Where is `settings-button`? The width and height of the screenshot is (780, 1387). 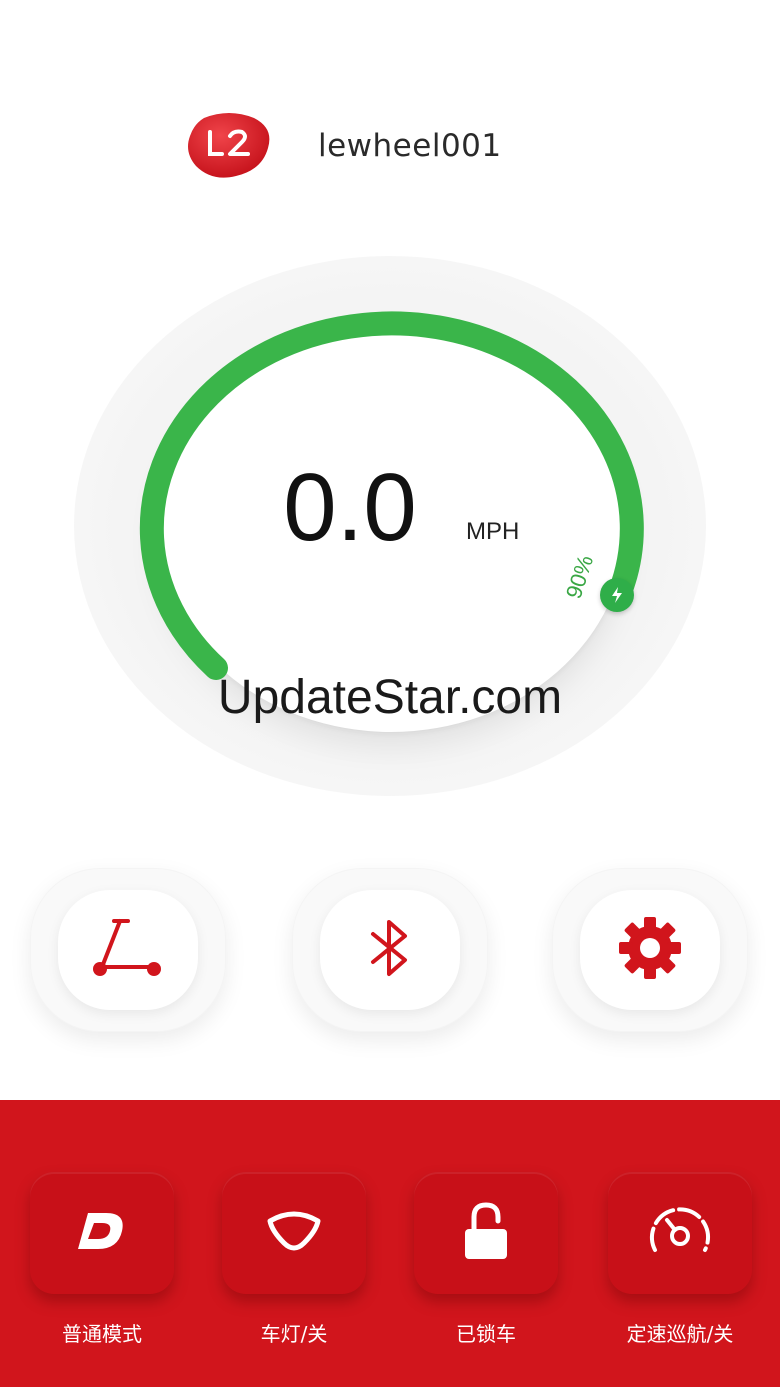
settings-button is located at coordinates (650, 950).